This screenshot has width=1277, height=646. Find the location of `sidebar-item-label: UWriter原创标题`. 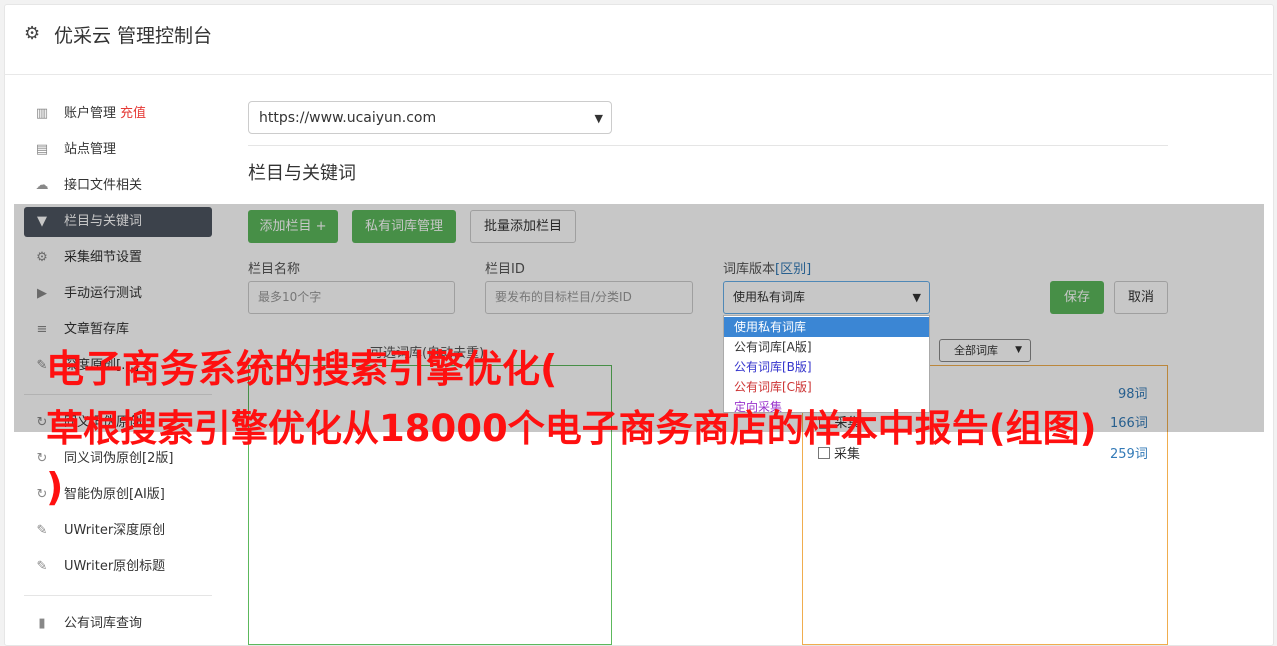

sidebar-item-label: UWriter原创标题 is located at coordinates (115, 566).